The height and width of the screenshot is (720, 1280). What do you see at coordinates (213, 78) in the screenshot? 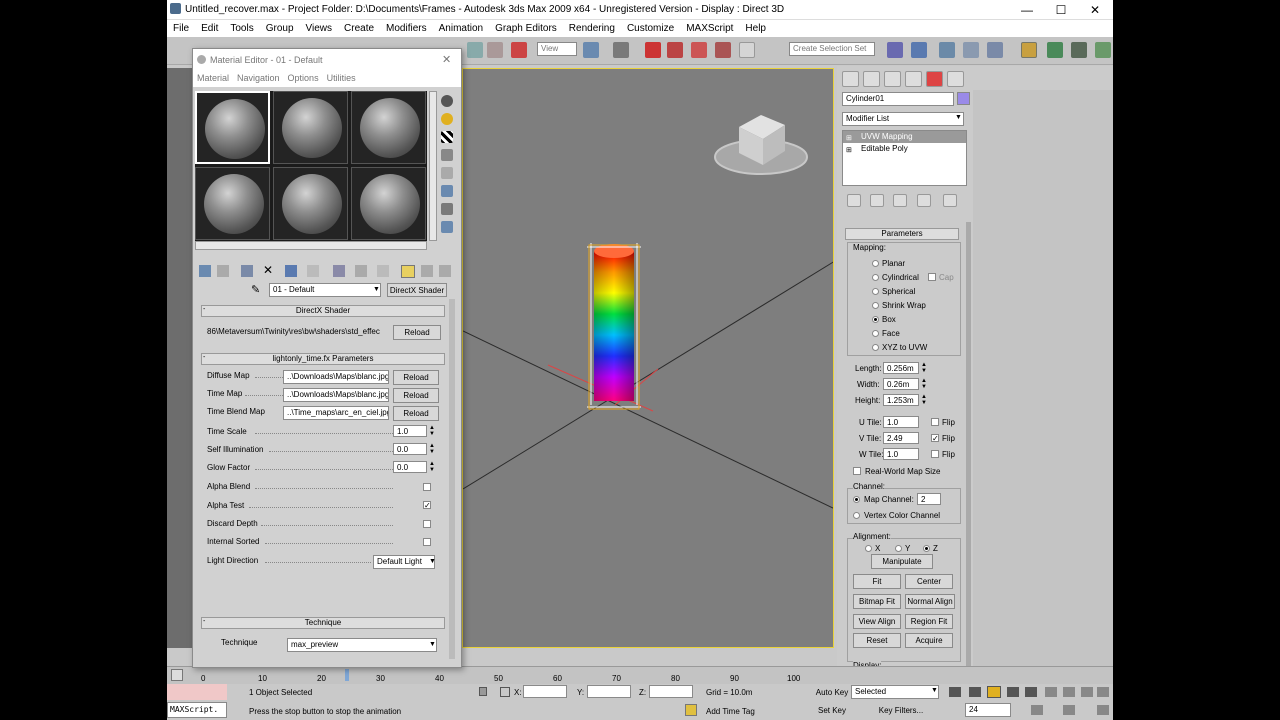
I see `mated-menu-material: Material` at bounding box center [213, 78].